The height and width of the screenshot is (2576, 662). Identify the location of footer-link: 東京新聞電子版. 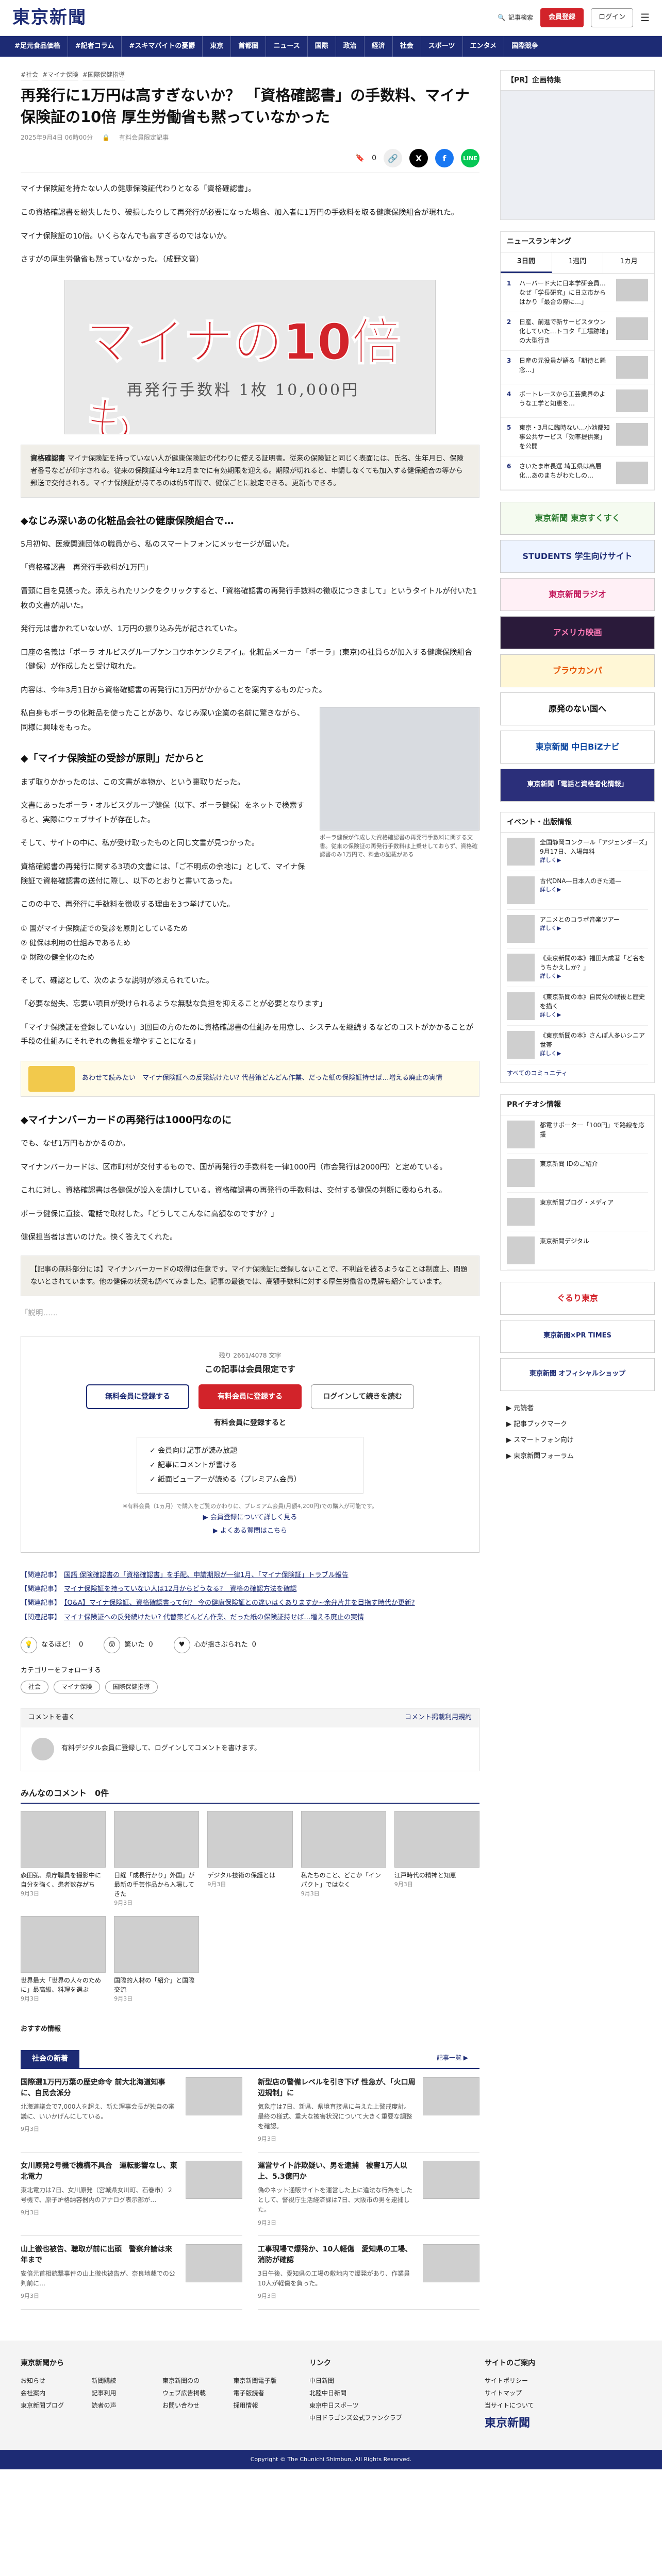
(261, 2381).